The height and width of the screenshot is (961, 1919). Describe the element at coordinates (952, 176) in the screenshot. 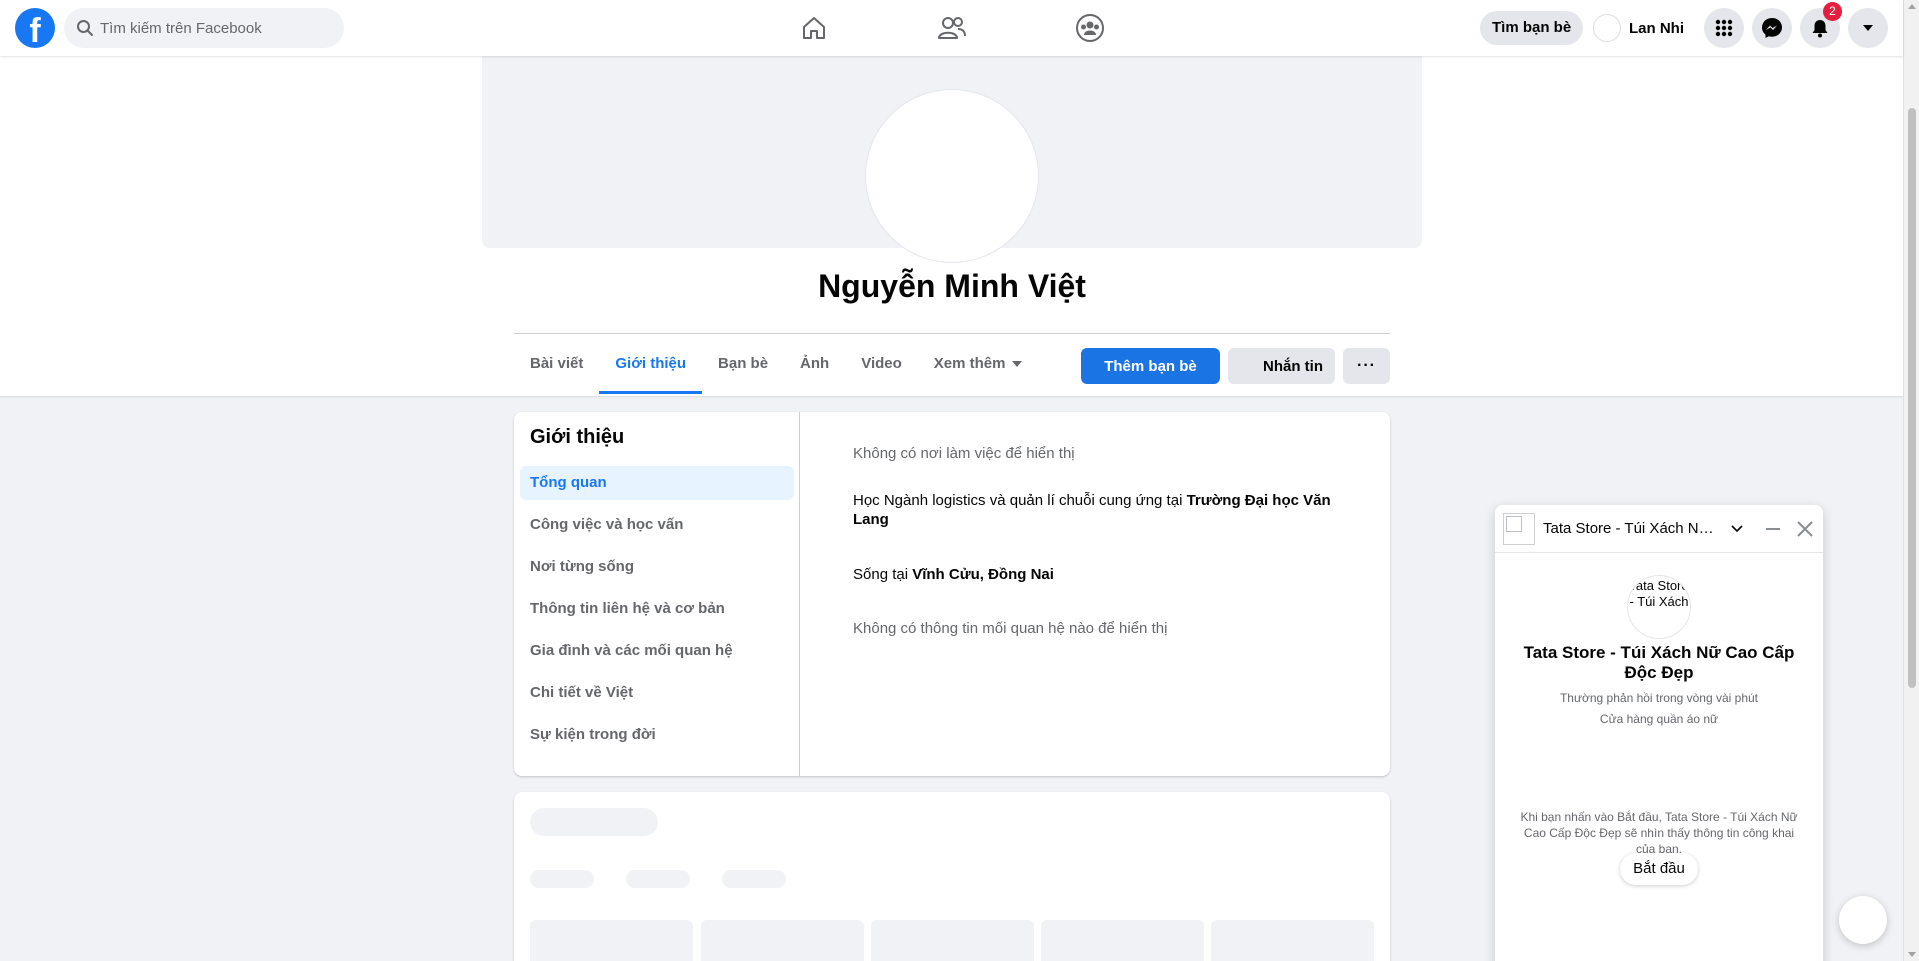

I see `profile-picture` at that location.